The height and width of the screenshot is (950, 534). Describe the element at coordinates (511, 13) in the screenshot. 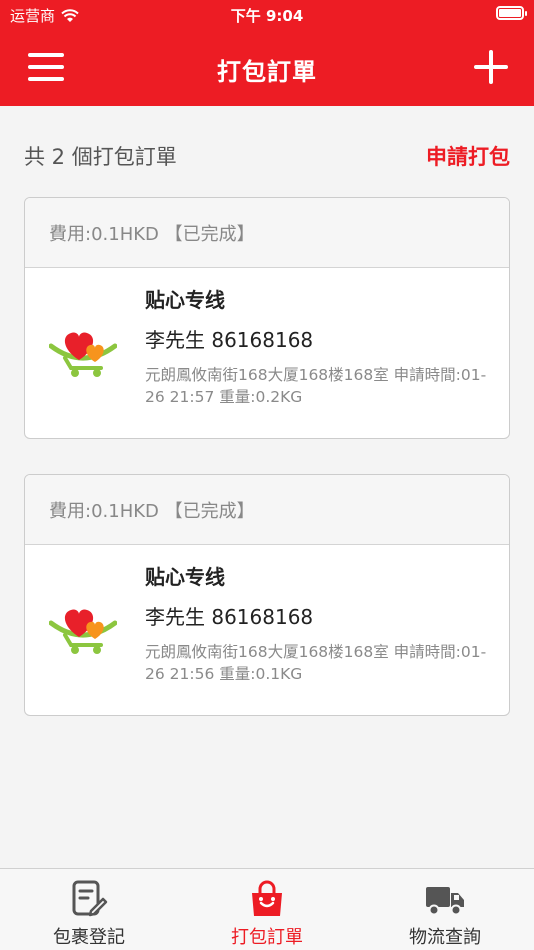

I see `battery-icon` at that location.